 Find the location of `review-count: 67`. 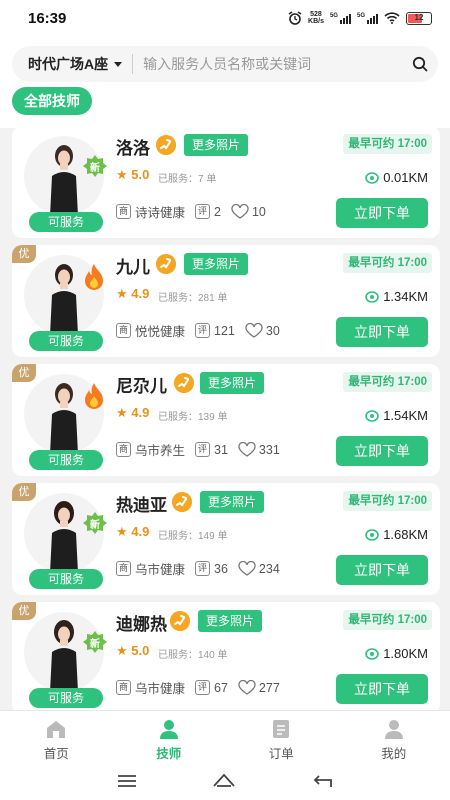

review-count: 67 is located at coordinates (221, 687).